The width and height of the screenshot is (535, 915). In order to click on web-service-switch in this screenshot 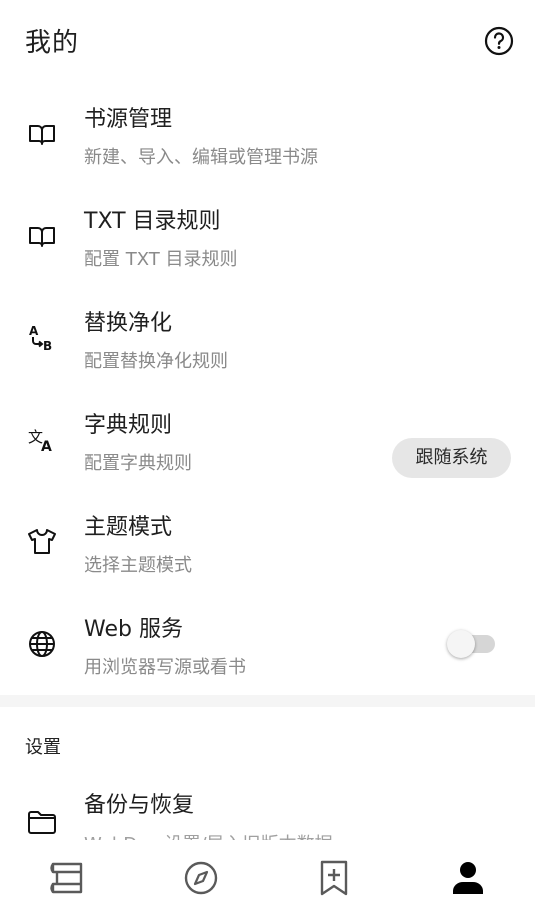, I will do `click(471, 643)`.